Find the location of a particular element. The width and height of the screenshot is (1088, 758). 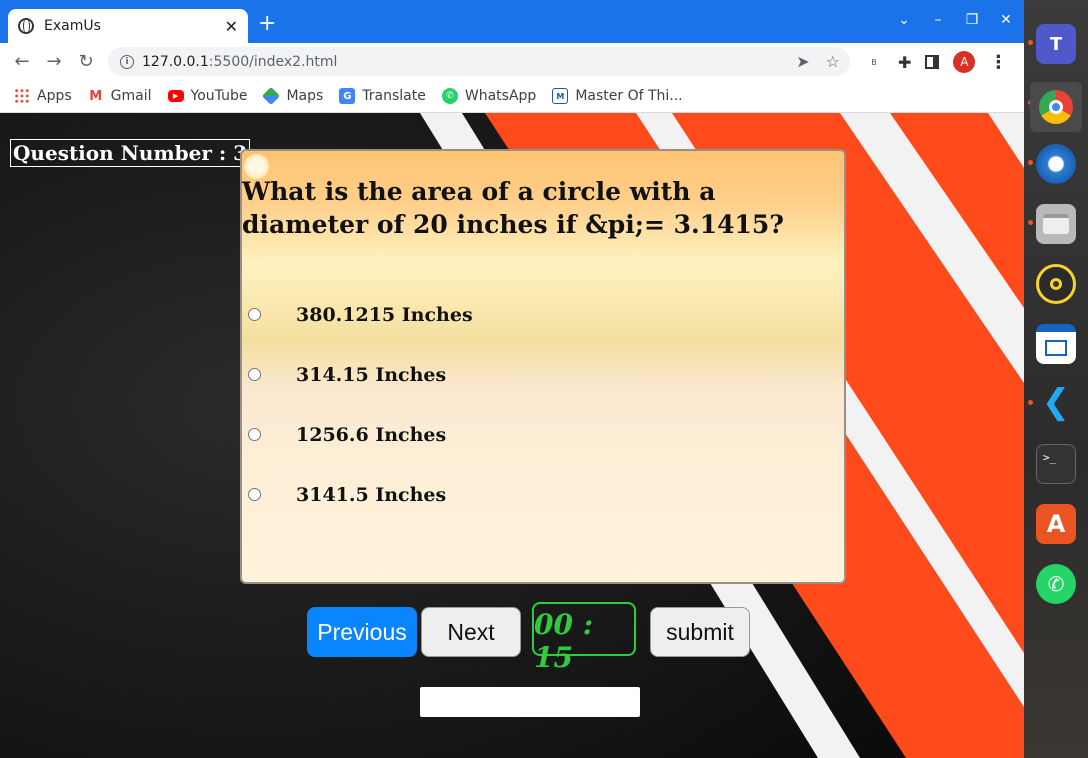

thunderbird-icon is located at coordinates (1056, 164).